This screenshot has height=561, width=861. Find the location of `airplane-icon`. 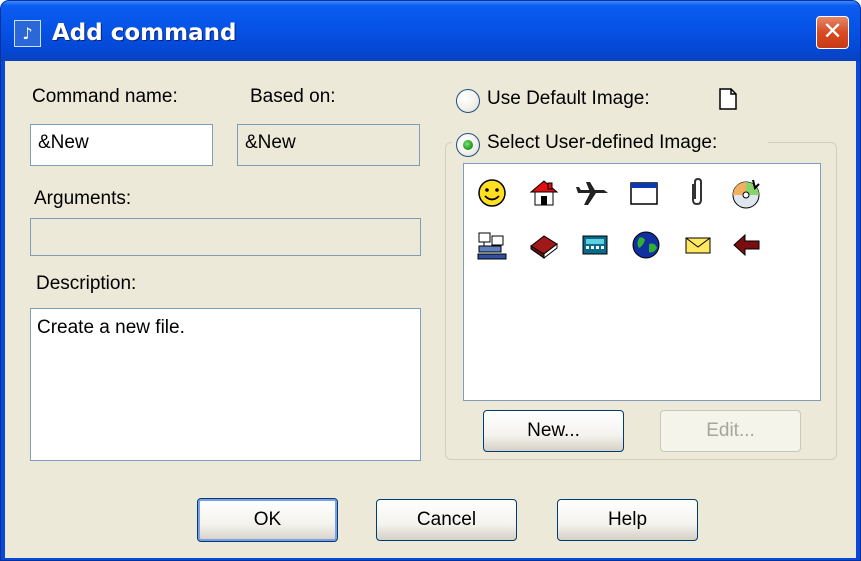

airplane-icon is located at coordinates (593, 195).